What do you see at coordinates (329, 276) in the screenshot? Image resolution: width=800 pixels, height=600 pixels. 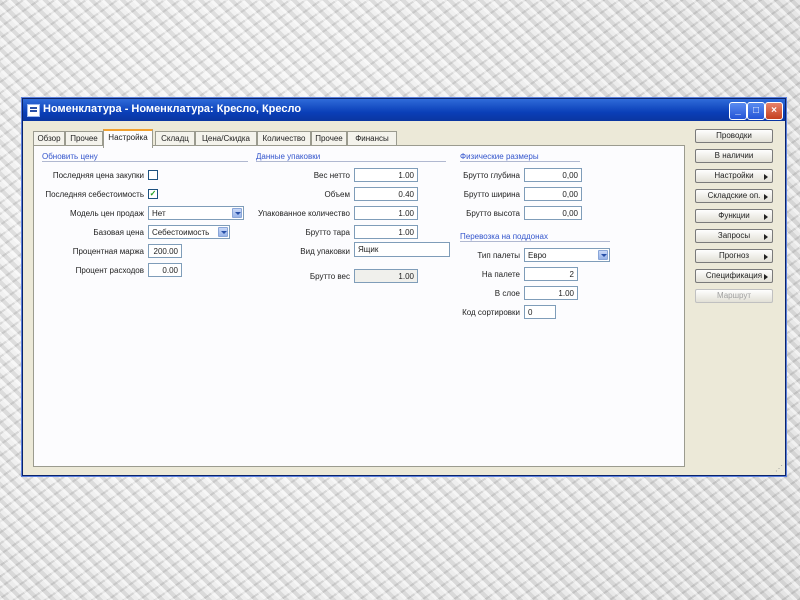 I see `gross-weight-label: Брутто вес` at bounding box center [329, 276].